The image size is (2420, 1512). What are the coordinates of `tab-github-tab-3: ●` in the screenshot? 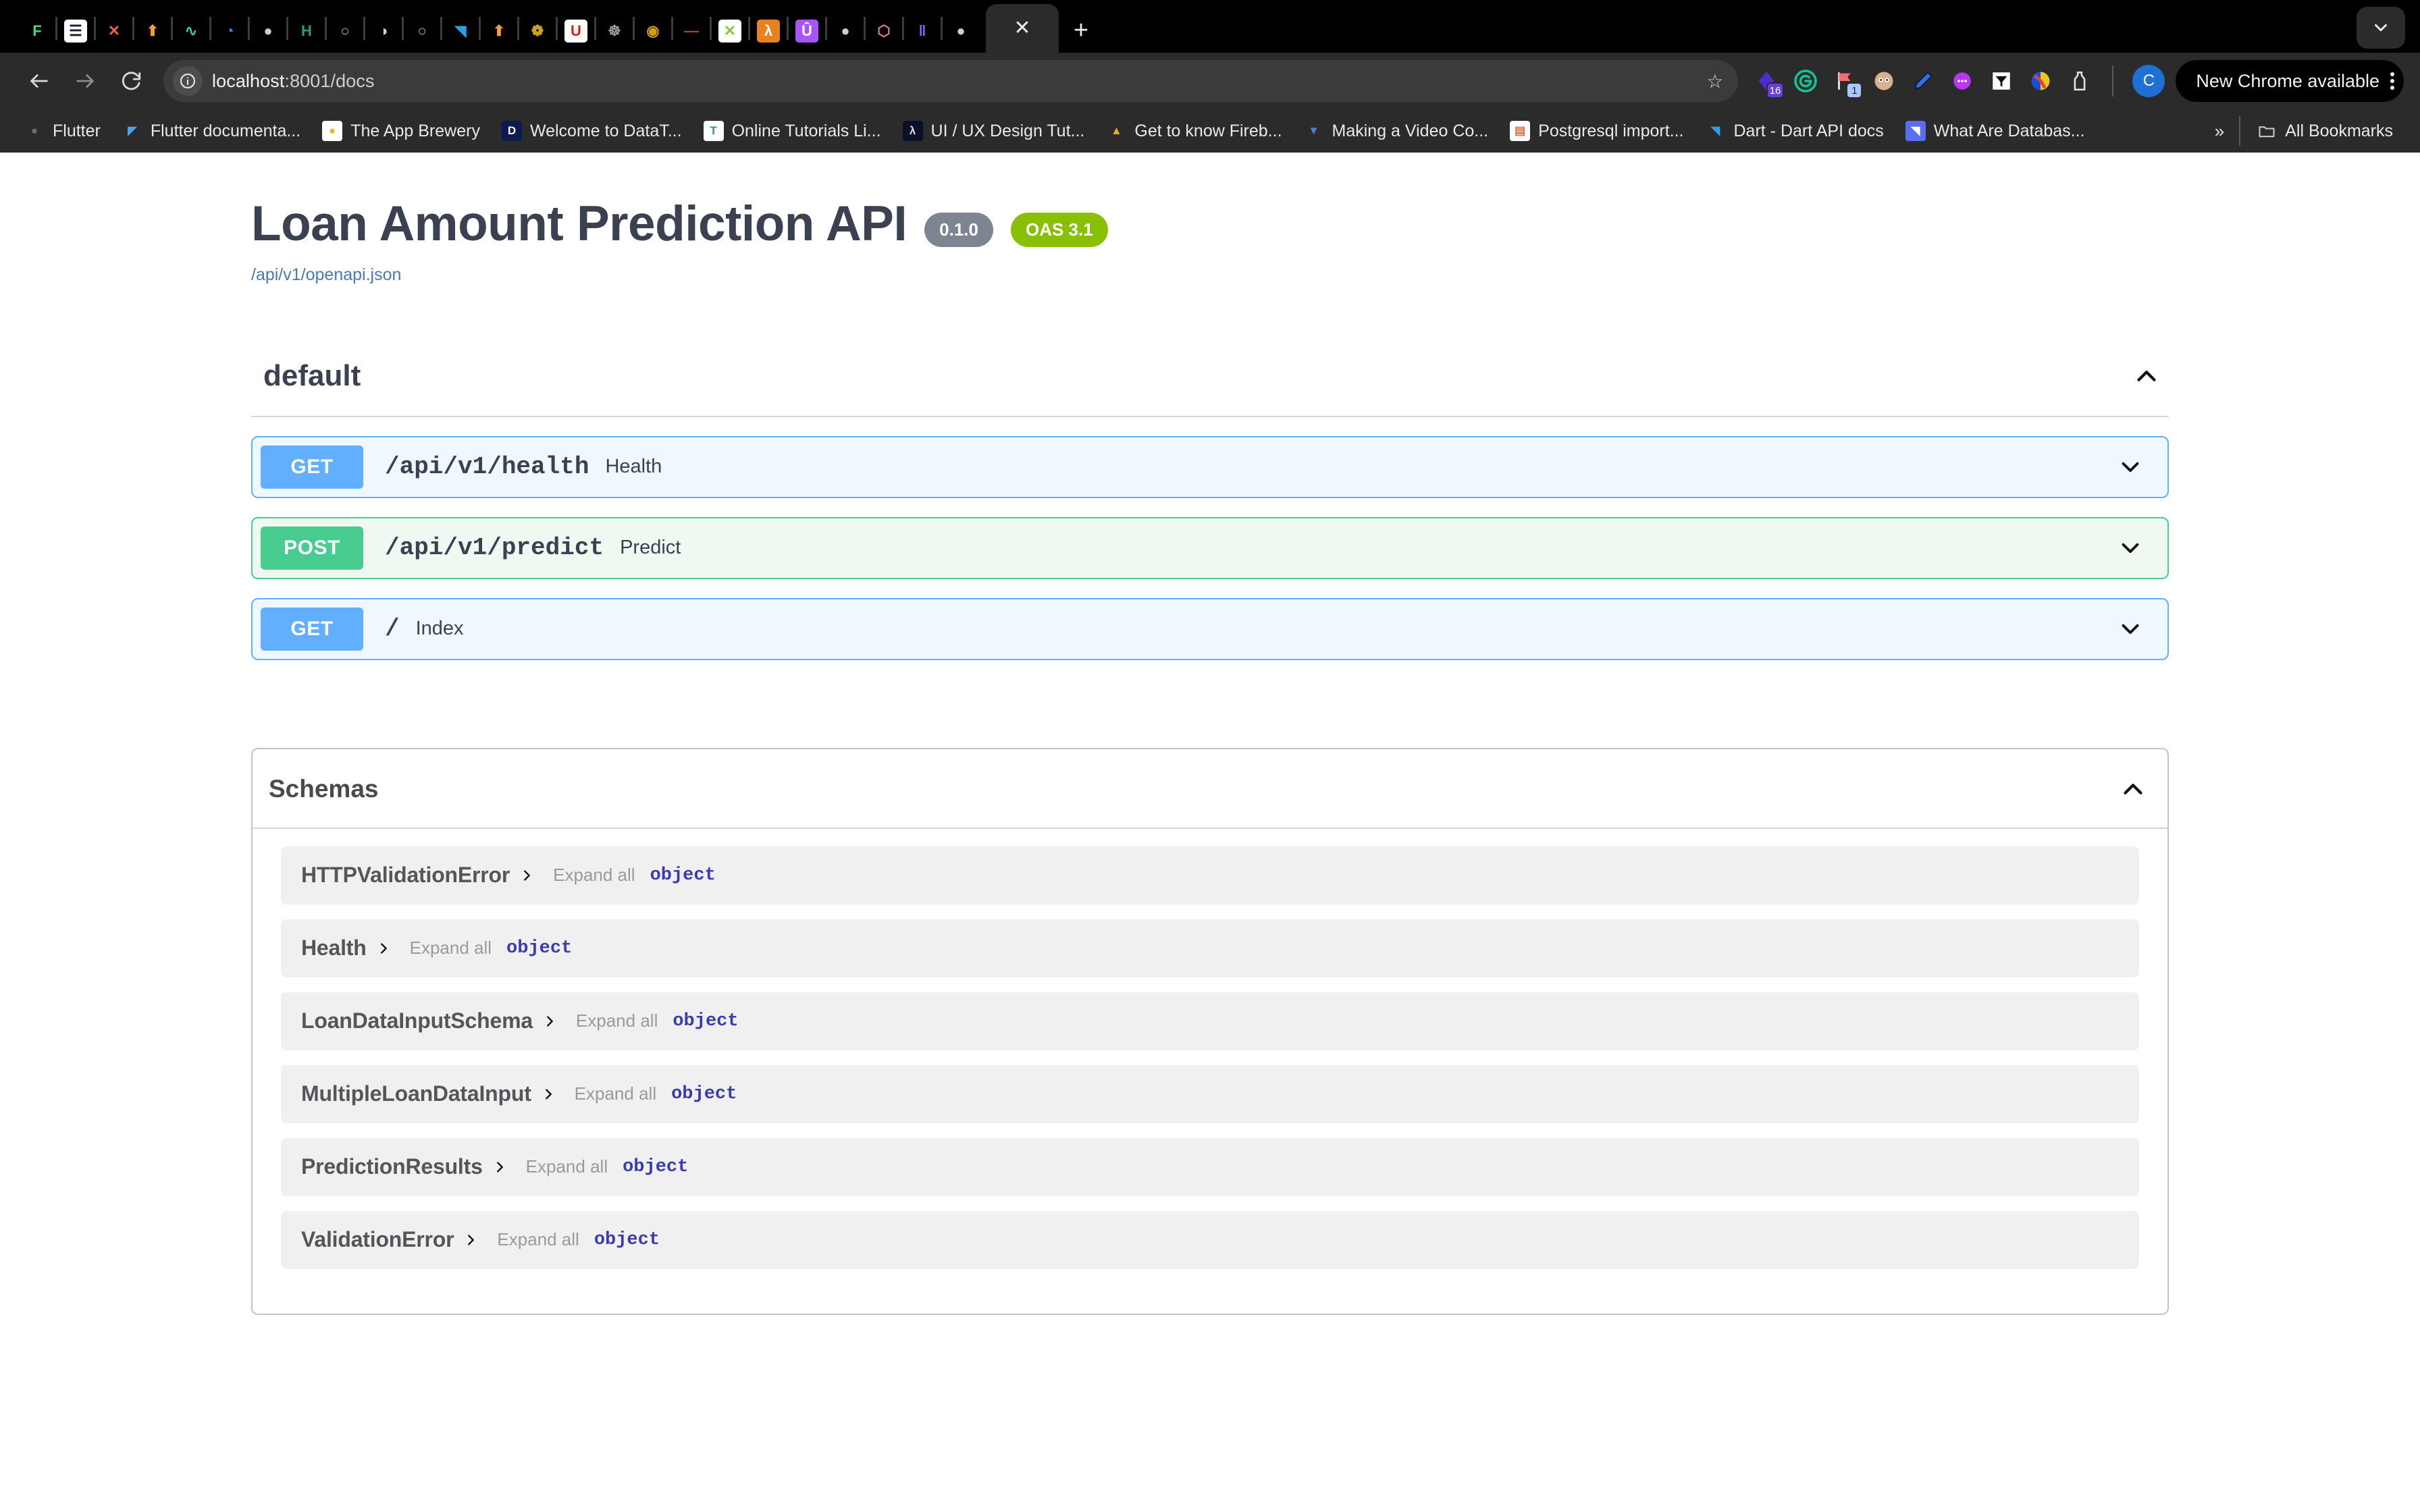 It's located at (961, 31).